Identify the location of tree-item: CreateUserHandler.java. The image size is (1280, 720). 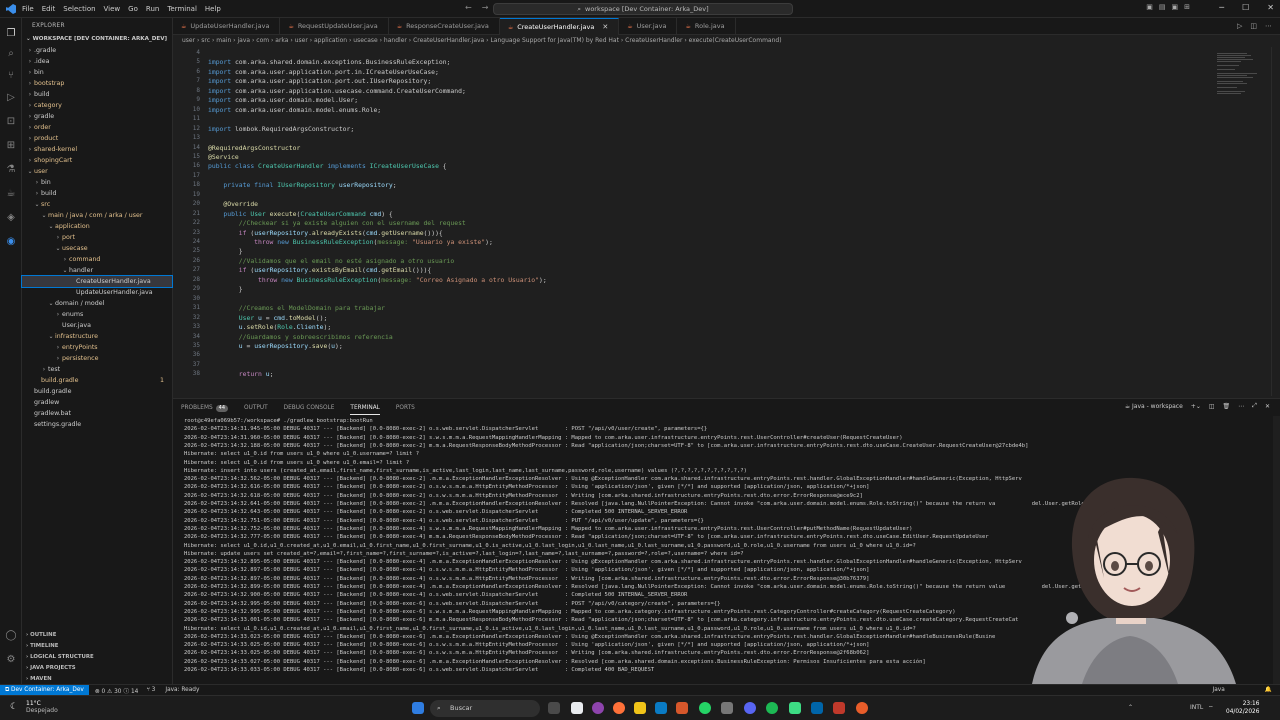
(97, 281).